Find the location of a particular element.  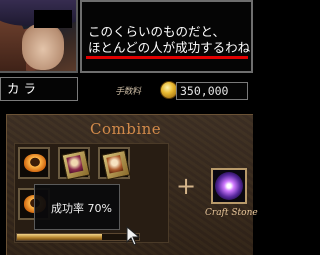

mouse-cursor-icon is located at coordinates (133, 236).